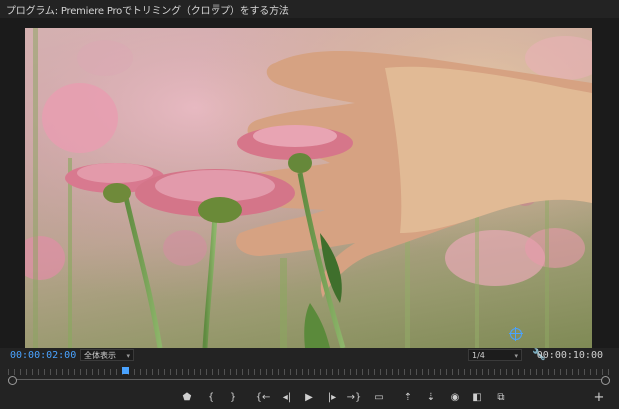 The width and height of the screenshot is (619, 409). What do you see at coordinates (12, 380) in the screenshot?
I see `zoom-bar-left-handle` at bounding box center [12, 380].